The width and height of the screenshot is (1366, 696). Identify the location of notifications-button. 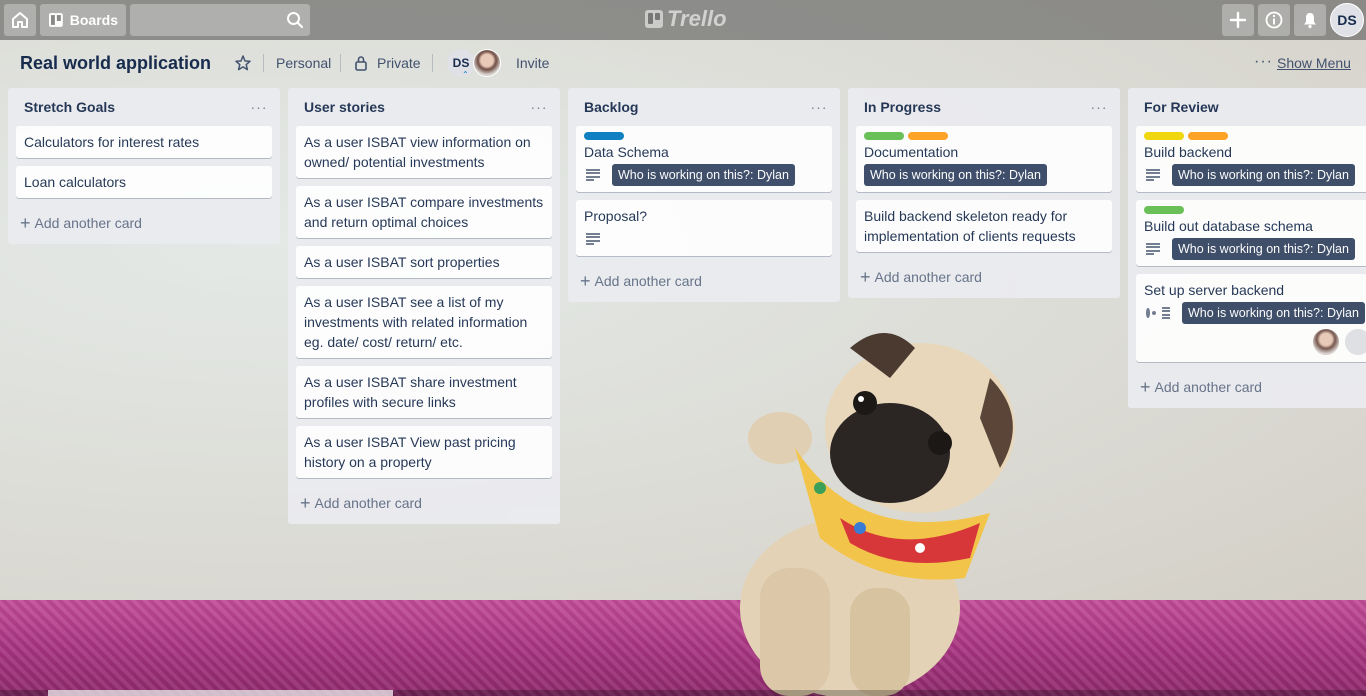
(1310, 20).